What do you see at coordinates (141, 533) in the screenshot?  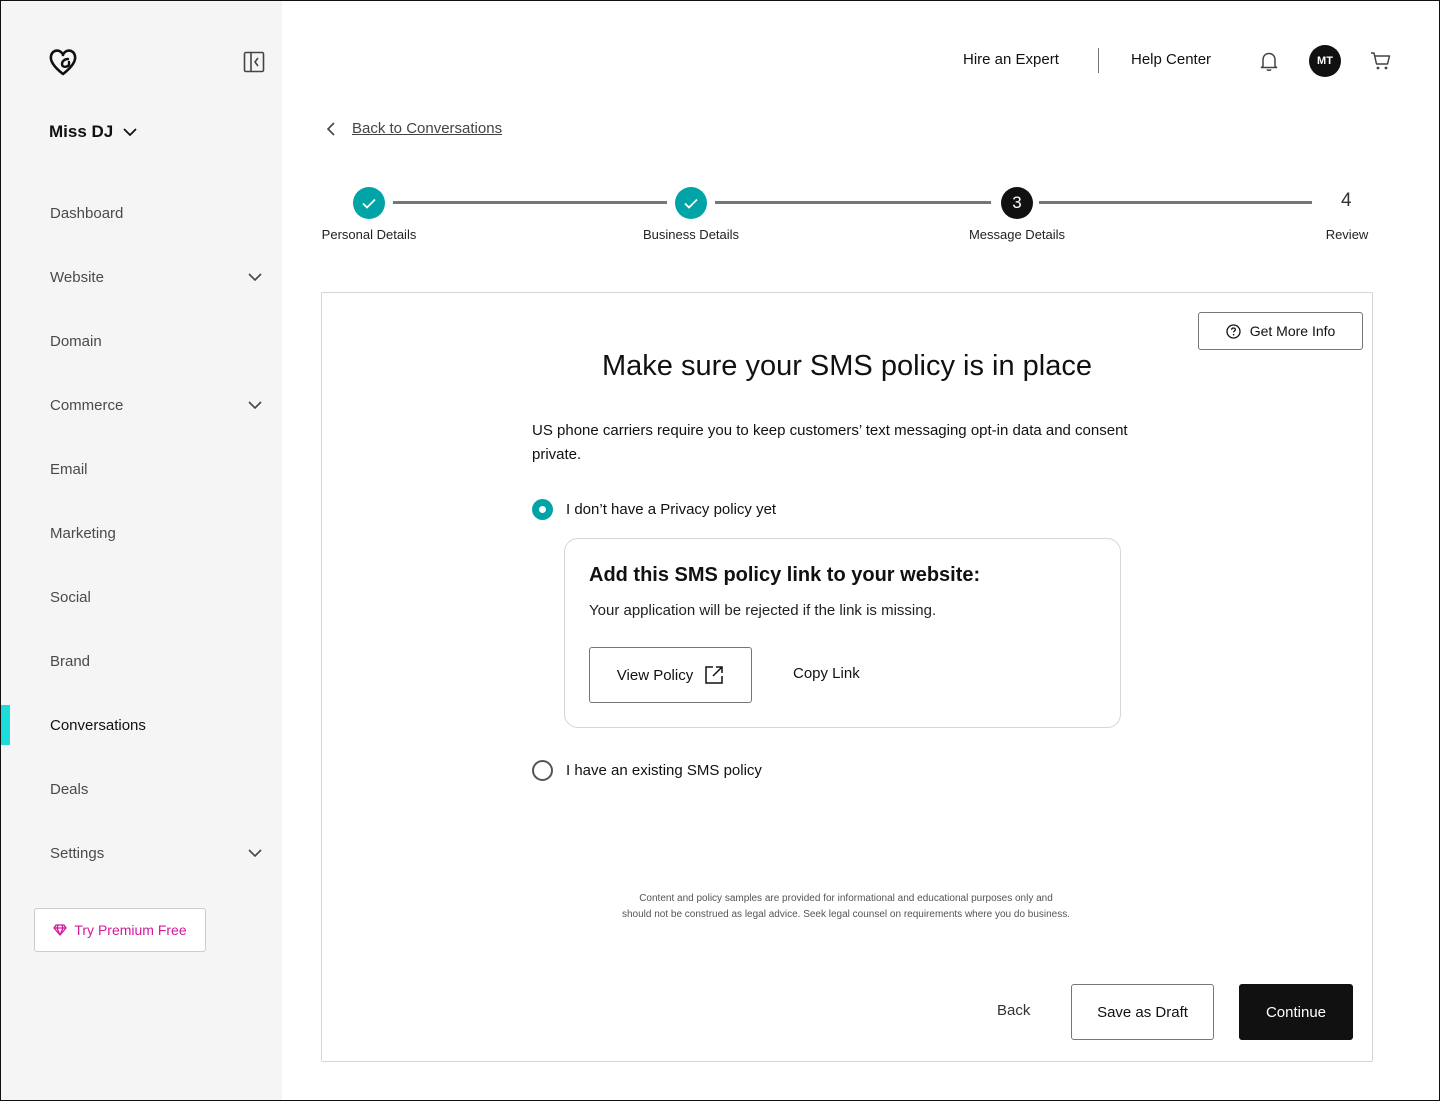 I see `sidebar-item-marketing: Marketing` at bounding box center [141, 533].